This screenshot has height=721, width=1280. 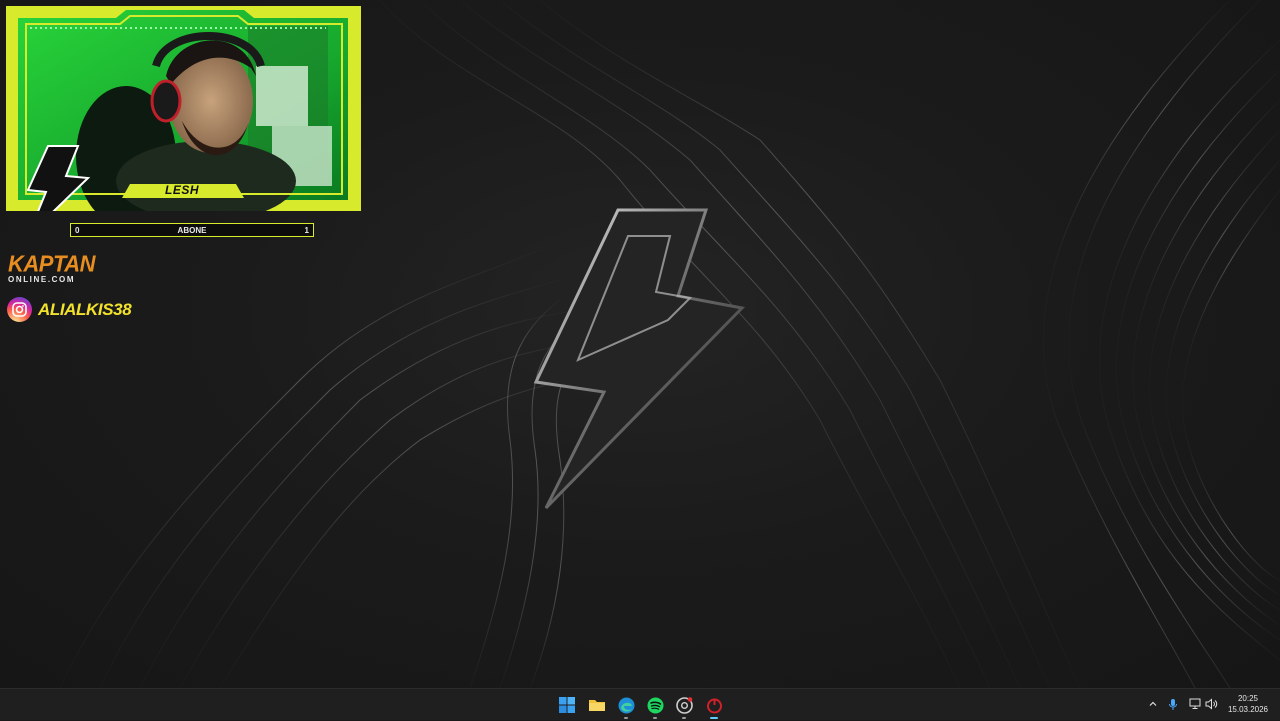 I want to click on instagram-handle: ALIALKIS38, so click(x=85, y=309).